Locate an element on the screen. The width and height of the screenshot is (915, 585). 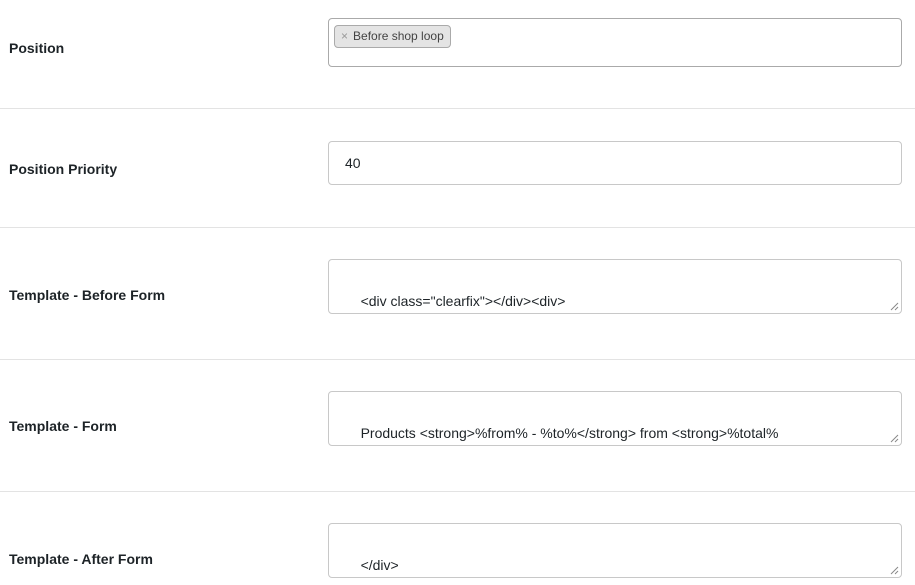
position-priority-label: Position Priority is located at coordinates (63, 169).